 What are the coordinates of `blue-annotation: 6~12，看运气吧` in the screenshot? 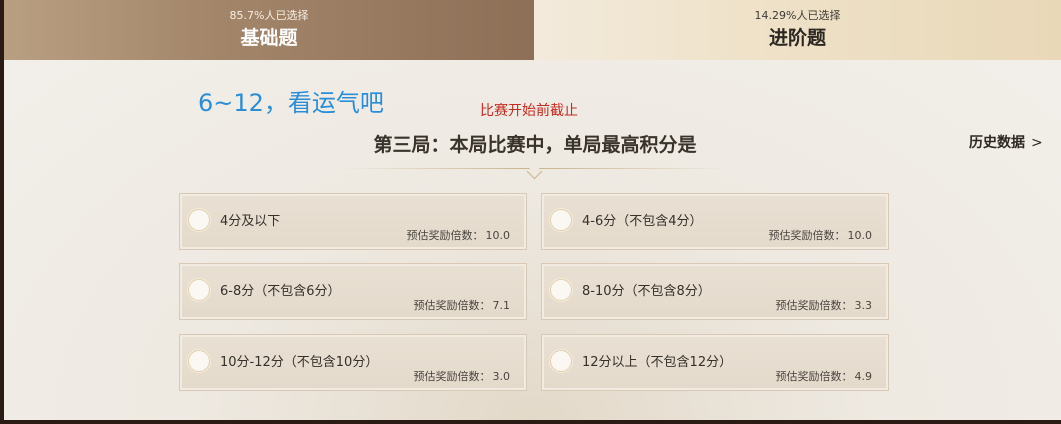 It's located at (291, 103).